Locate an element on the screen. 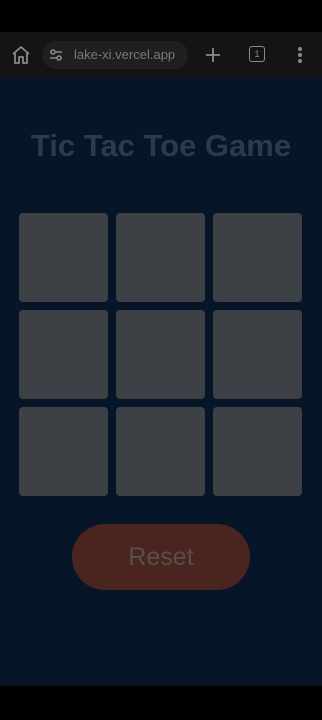  home-icon is located at coordinates (21, 55).